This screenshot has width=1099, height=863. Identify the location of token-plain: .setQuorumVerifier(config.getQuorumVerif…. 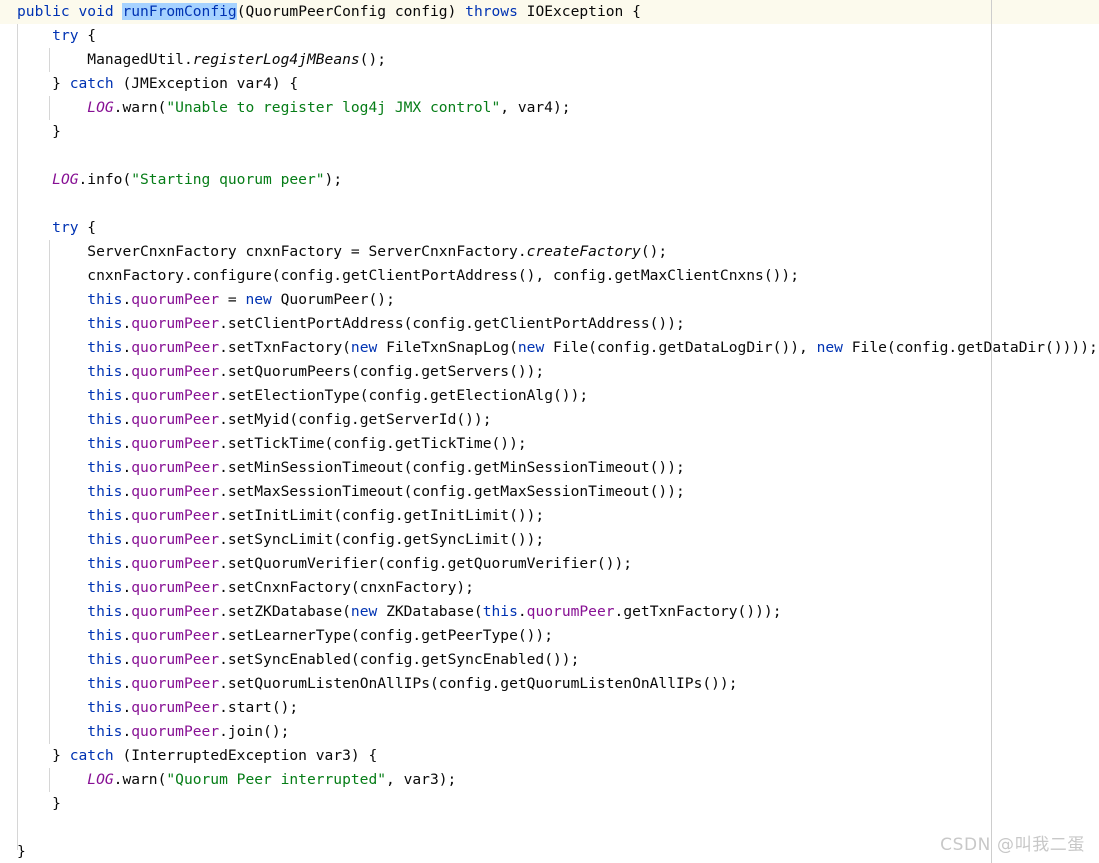
(426, 563).